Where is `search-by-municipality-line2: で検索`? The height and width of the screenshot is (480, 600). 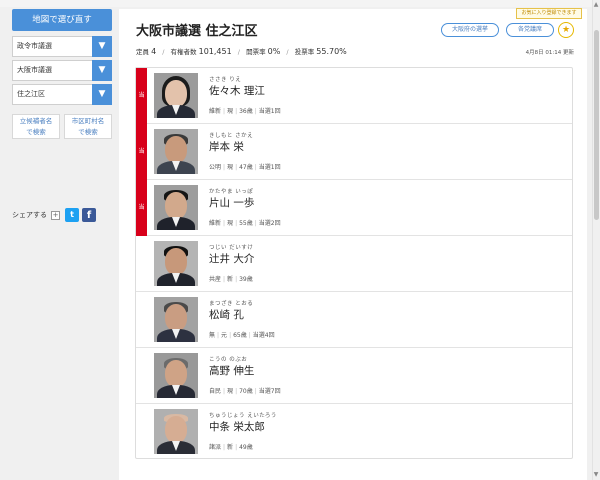 search-by-municipality-line2: で検索 is located at coordinates (88, 132).